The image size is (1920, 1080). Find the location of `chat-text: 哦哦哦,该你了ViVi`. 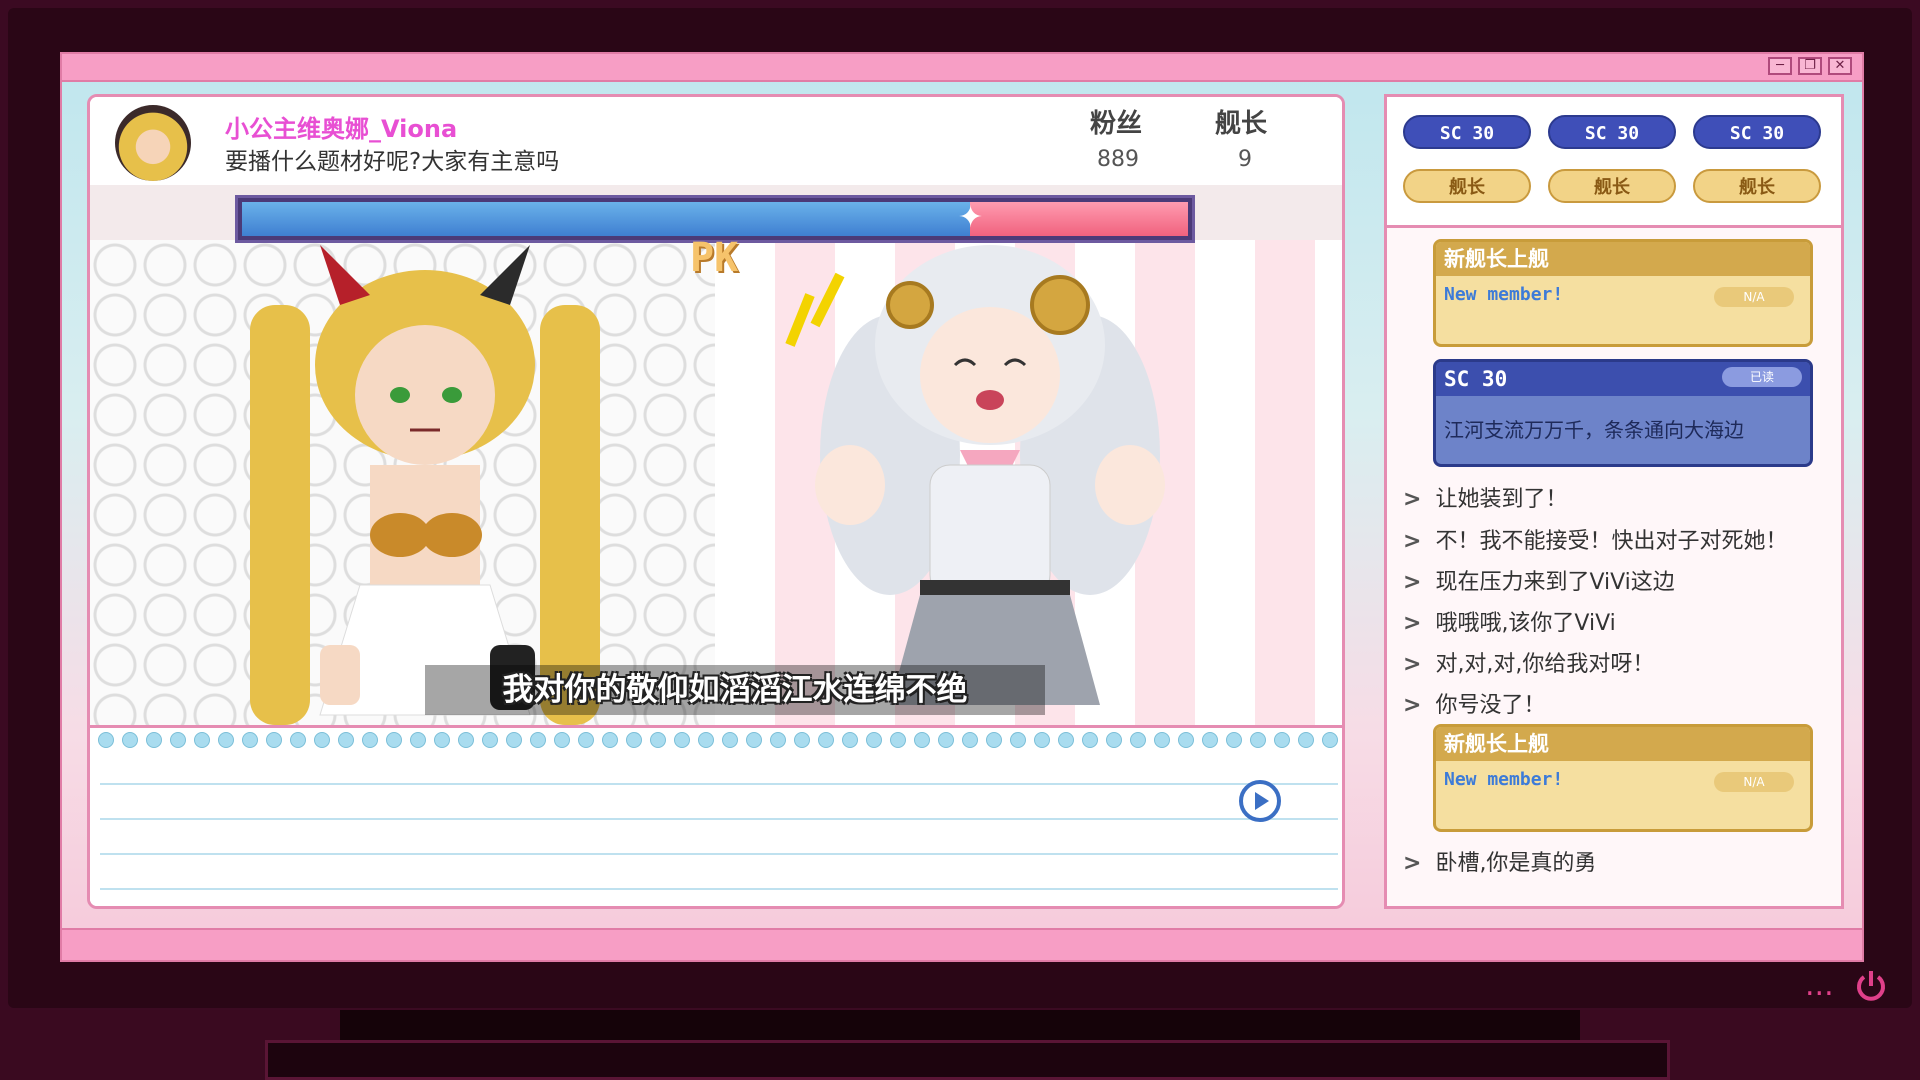

chat-text: 哦哦哦,该你了ViVi is located at coordinates (1525, 623).